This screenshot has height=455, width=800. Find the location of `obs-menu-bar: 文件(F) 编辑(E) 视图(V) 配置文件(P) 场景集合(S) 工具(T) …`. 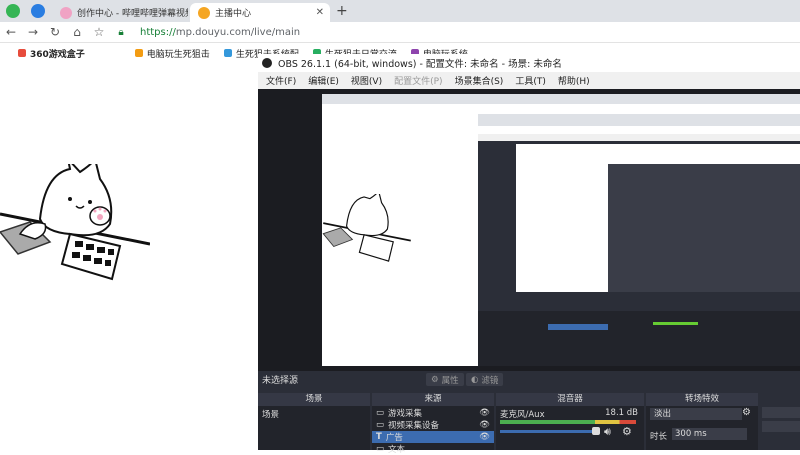

obs-menu-bar: 文件(F) 编辑(E) 视图(V) 配置文件(P) 场景集合(S) 工具(T) … is located at coordinates (529, 80).